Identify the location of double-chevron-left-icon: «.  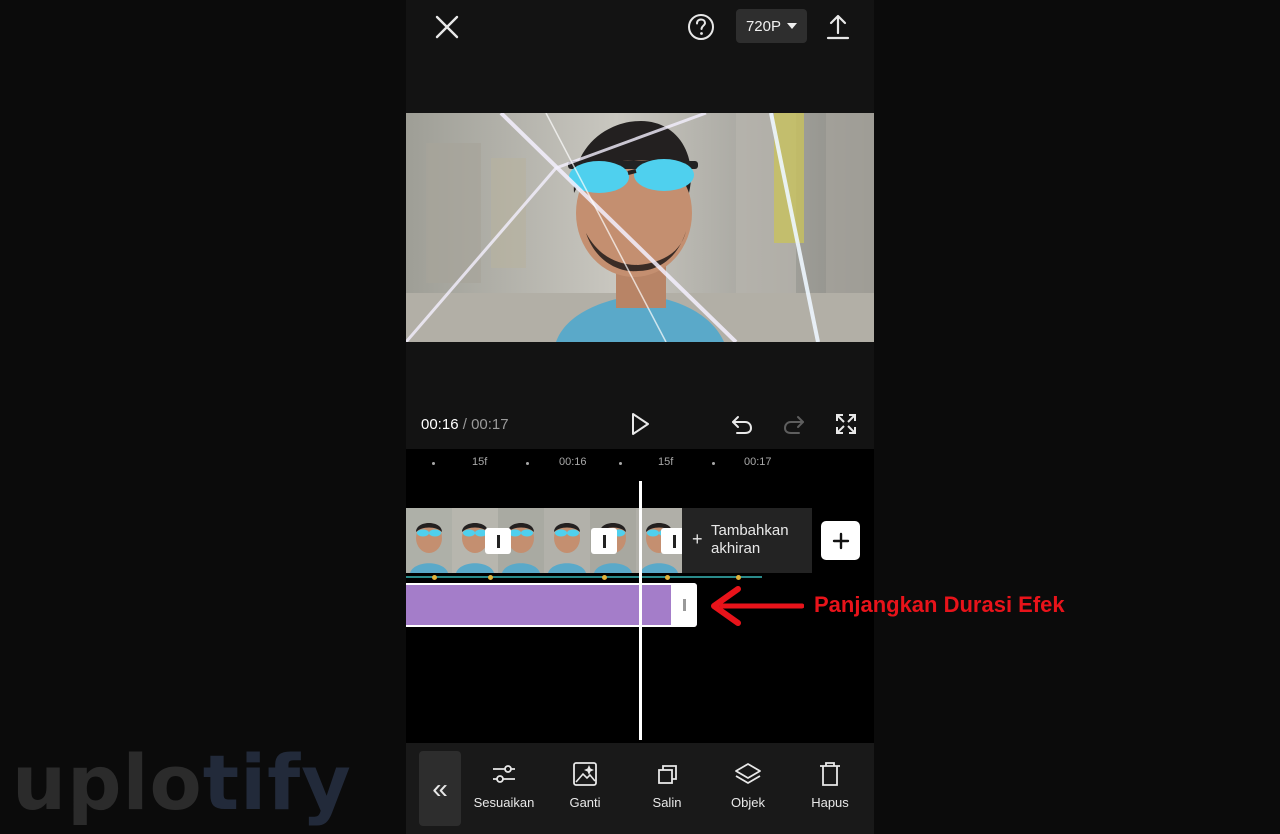
(440, 788).